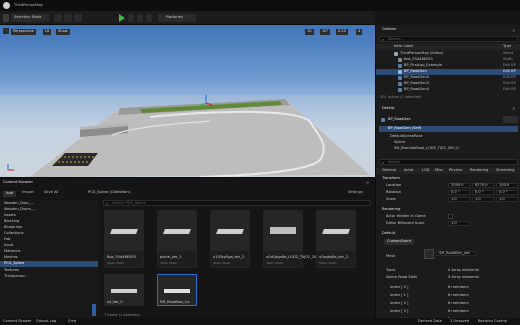  What do you see at coordinates (177, 239) in the screenshot?
I see `asset-tile: plane_ker_2 Static Mesh` at bounding box center [177, 239].